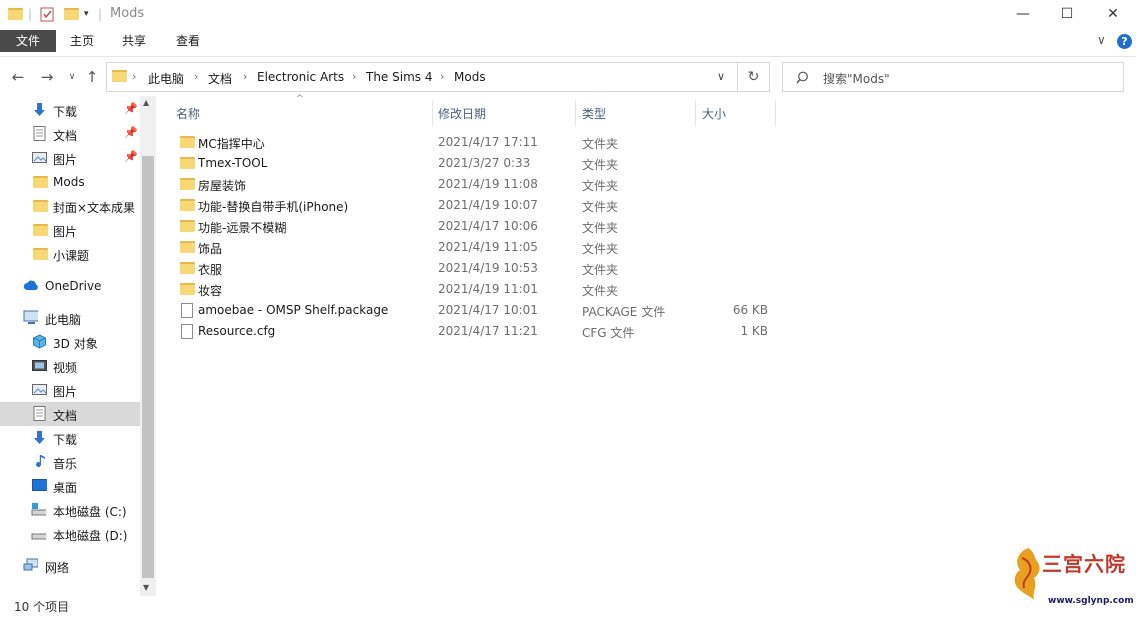 This screenshot has width=1136, height=618. What do you see at coordinates (72, 77) in the screenshot?
I see `recent-locations-button: ∨` at bounding box center [72, 77].